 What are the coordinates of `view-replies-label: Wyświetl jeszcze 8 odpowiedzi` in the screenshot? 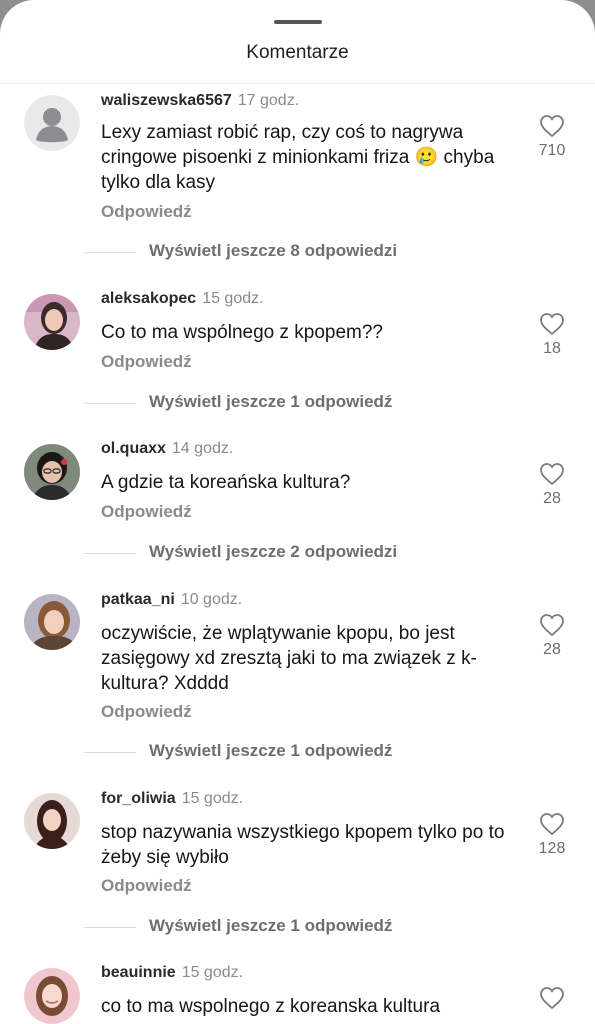 It's located at (273, 250).